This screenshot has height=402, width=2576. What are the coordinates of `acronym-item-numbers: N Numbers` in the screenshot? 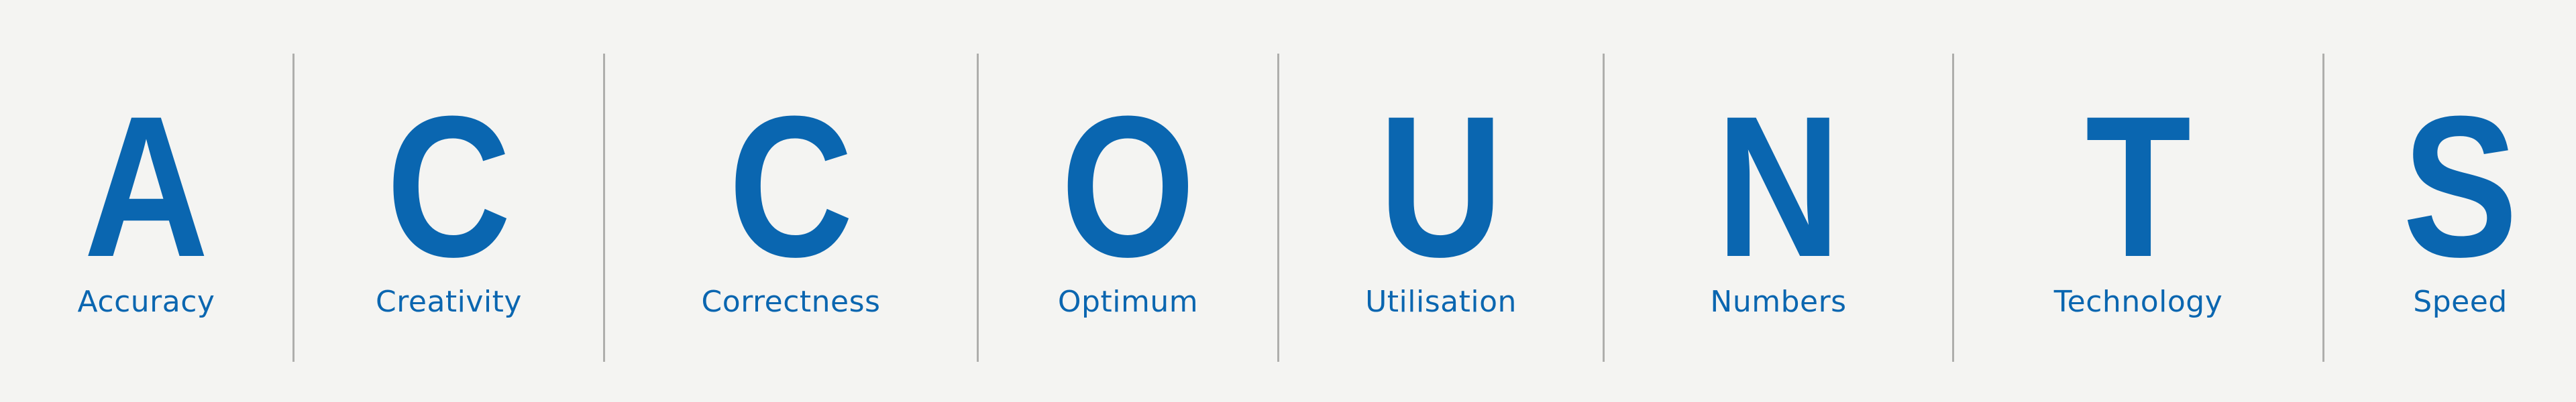 It's located at (1778, 201).